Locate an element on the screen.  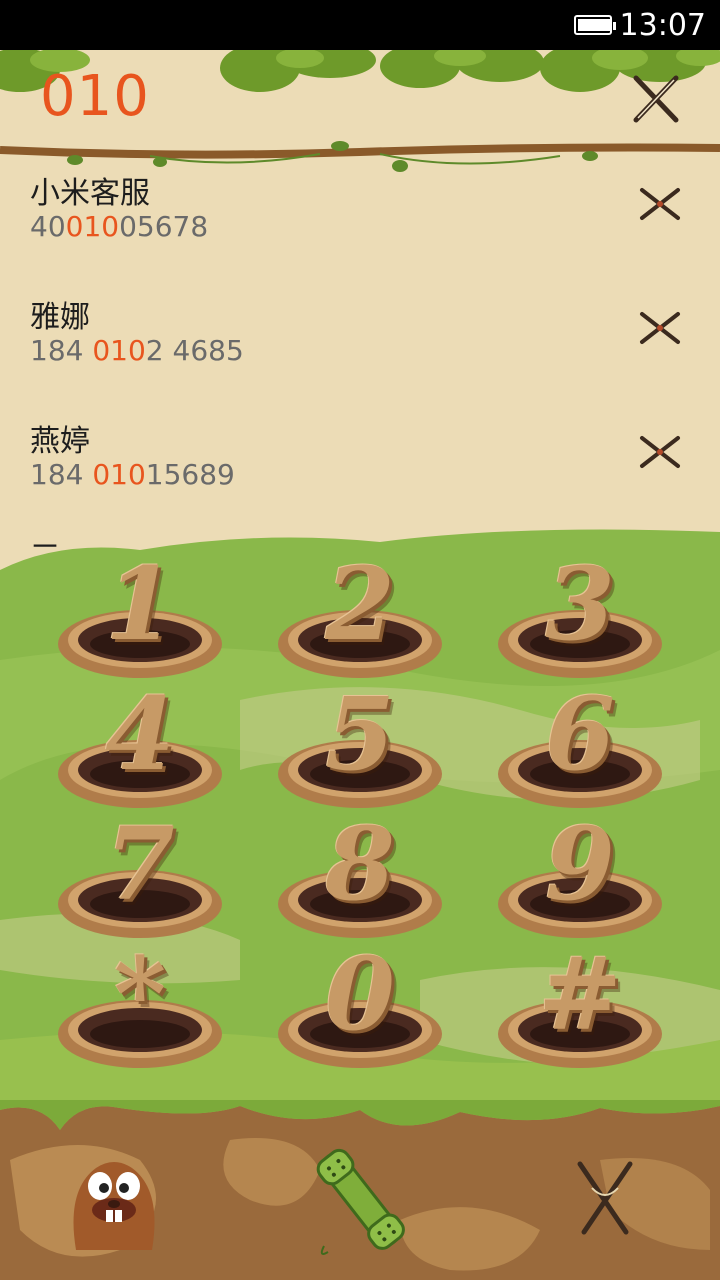
status-bar: 13:07 is located at coordinates (360, 25).